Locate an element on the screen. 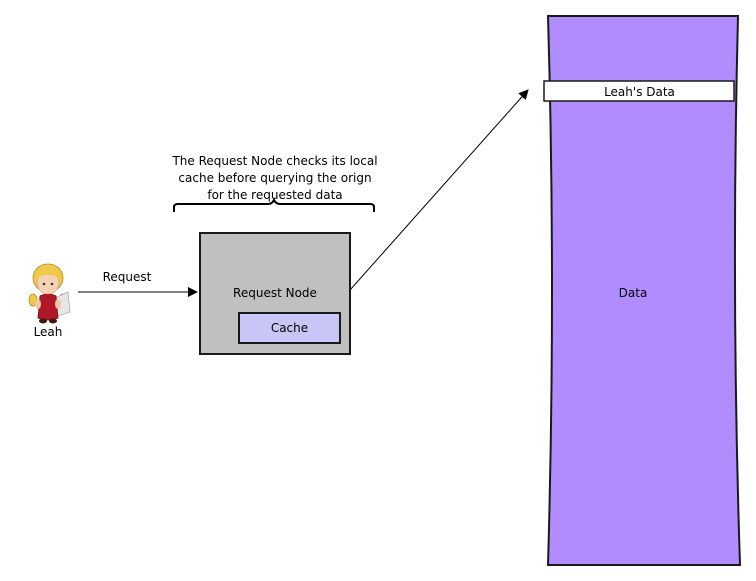 Image resolution: width=756 pixels, height=581 pixels. cache-label: Cache is located at coordinates (289, 328).